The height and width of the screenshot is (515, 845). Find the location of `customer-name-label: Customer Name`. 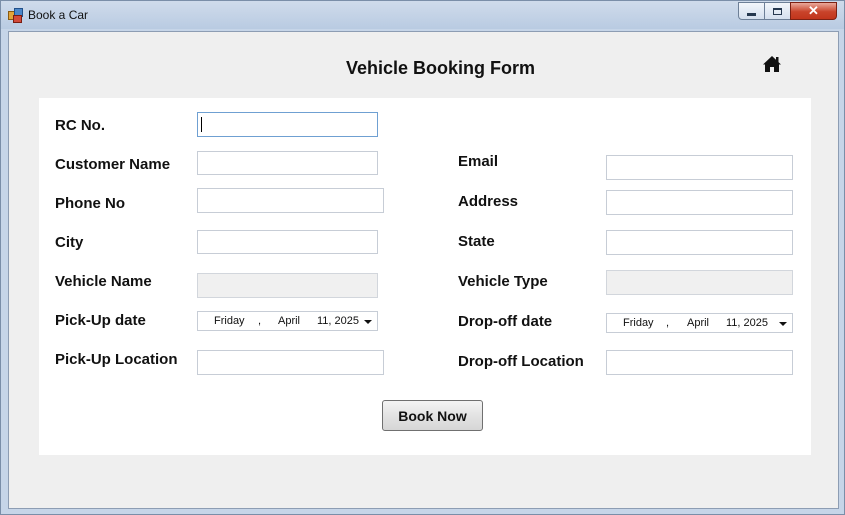

customer-name-label: Customer Name is located at coordinates (113, 164).